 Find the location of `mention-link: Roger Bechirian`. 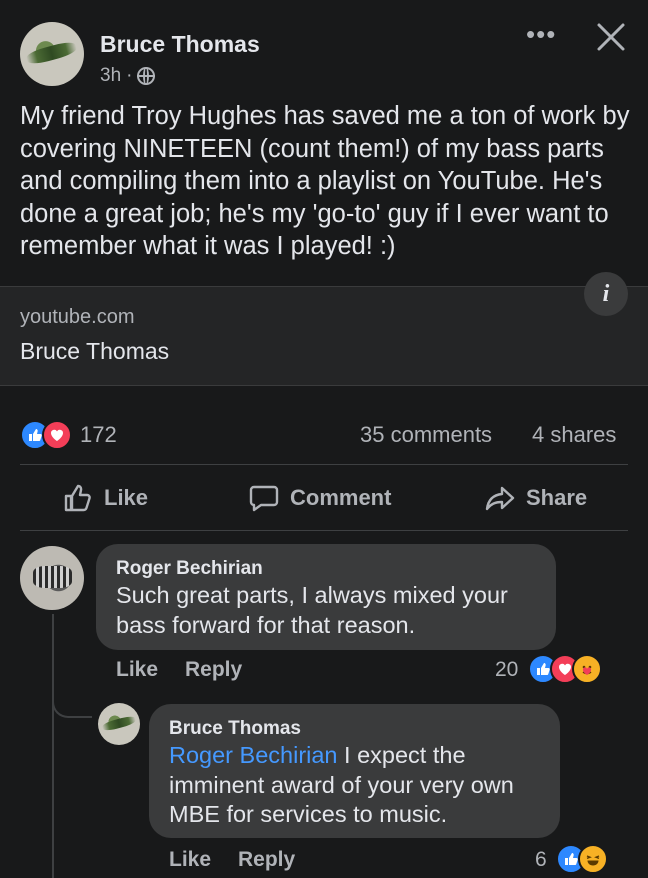

mention-link: Roger Bechirian is located at coordinates (253, 755).